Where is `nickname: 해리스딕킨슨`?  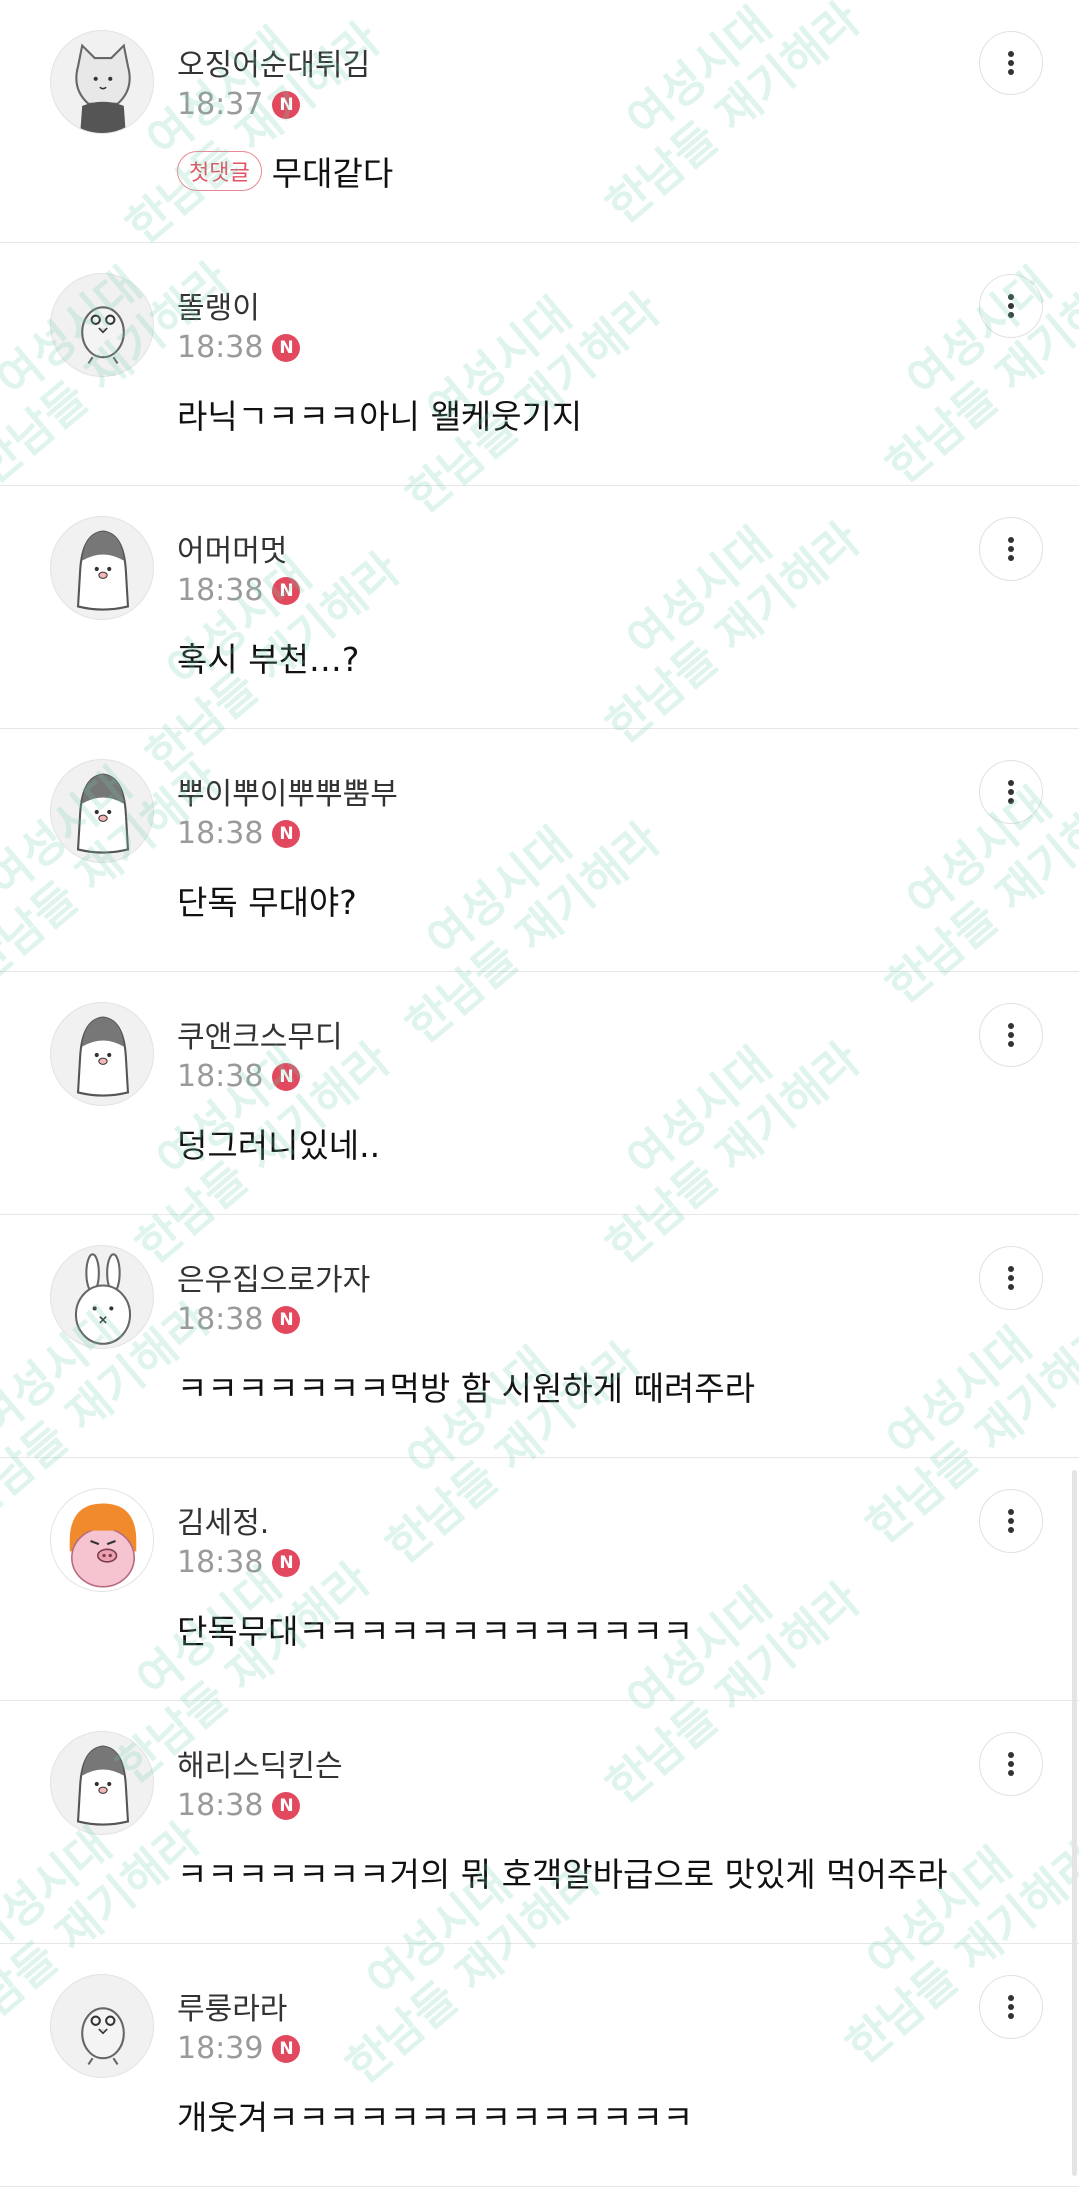
nickname: 해리스딕킨슨 is located at coordinates (260, 1763).